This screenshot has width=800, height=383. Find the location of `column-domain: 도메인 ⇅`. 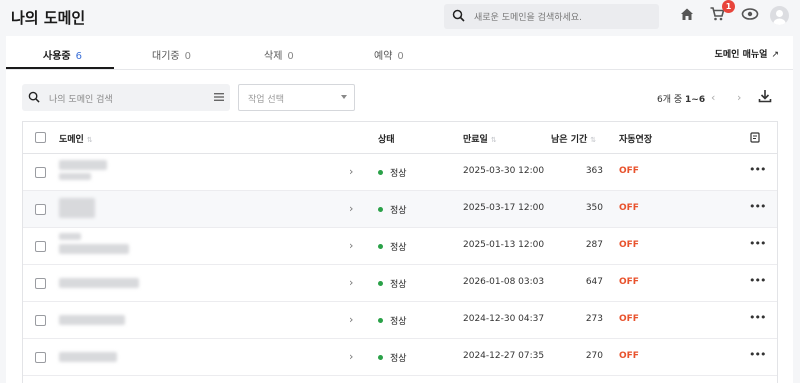

column-domain: 도메인 ⇅ is located at coordinates (76, 138).